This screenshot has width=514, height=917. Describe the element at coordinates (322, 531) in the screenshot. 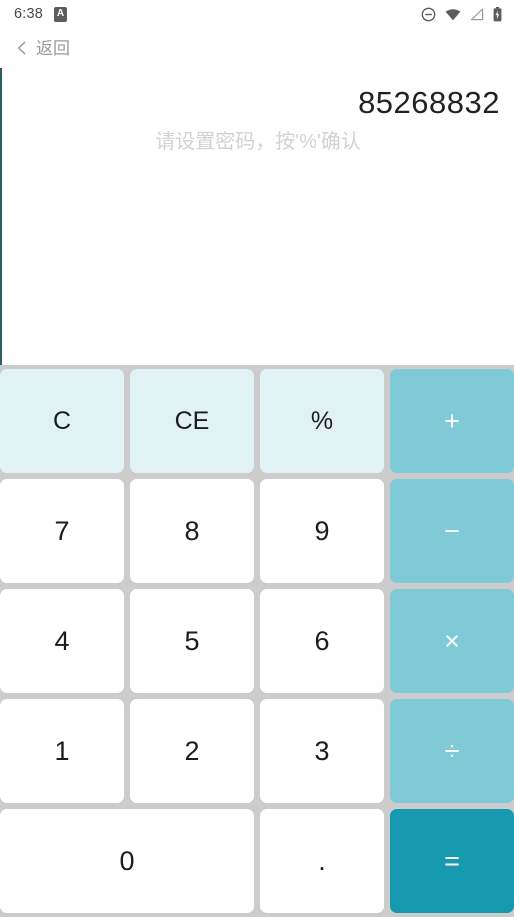

I see `key-9: 9` at that location.